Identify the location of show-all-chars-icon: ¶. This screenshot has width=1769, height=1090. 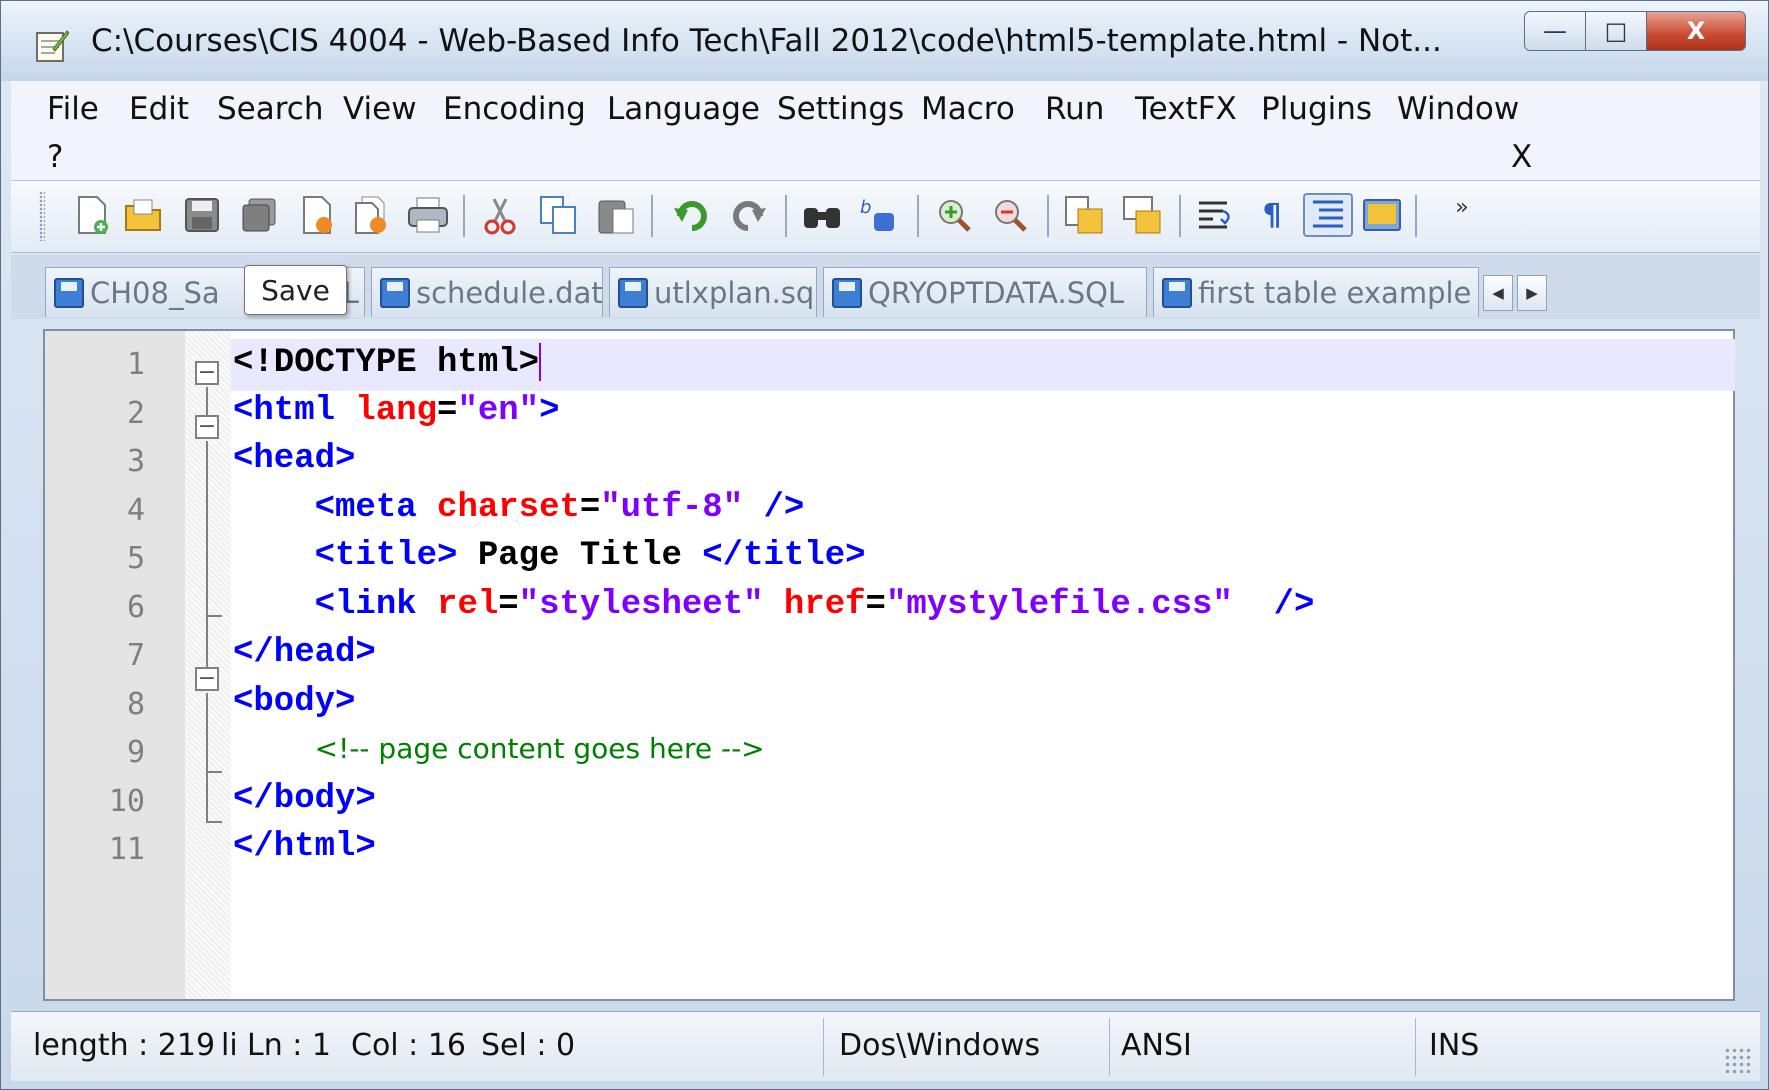
(1272, 215).